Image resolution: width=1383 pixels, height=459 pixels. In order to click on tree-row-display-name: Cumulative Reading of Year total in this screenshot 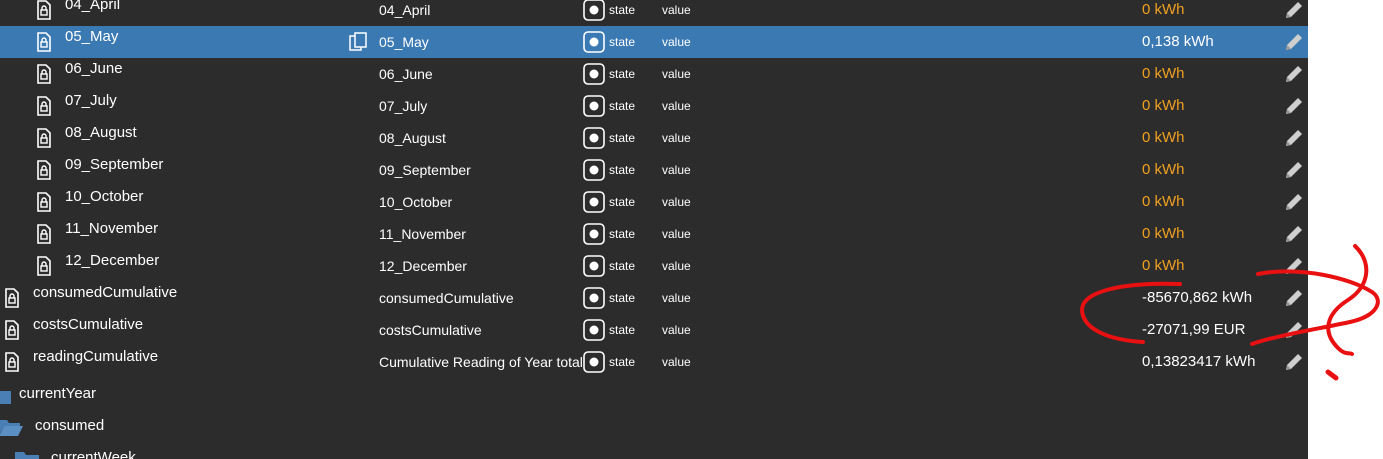, I will do `click(481, 362)`.